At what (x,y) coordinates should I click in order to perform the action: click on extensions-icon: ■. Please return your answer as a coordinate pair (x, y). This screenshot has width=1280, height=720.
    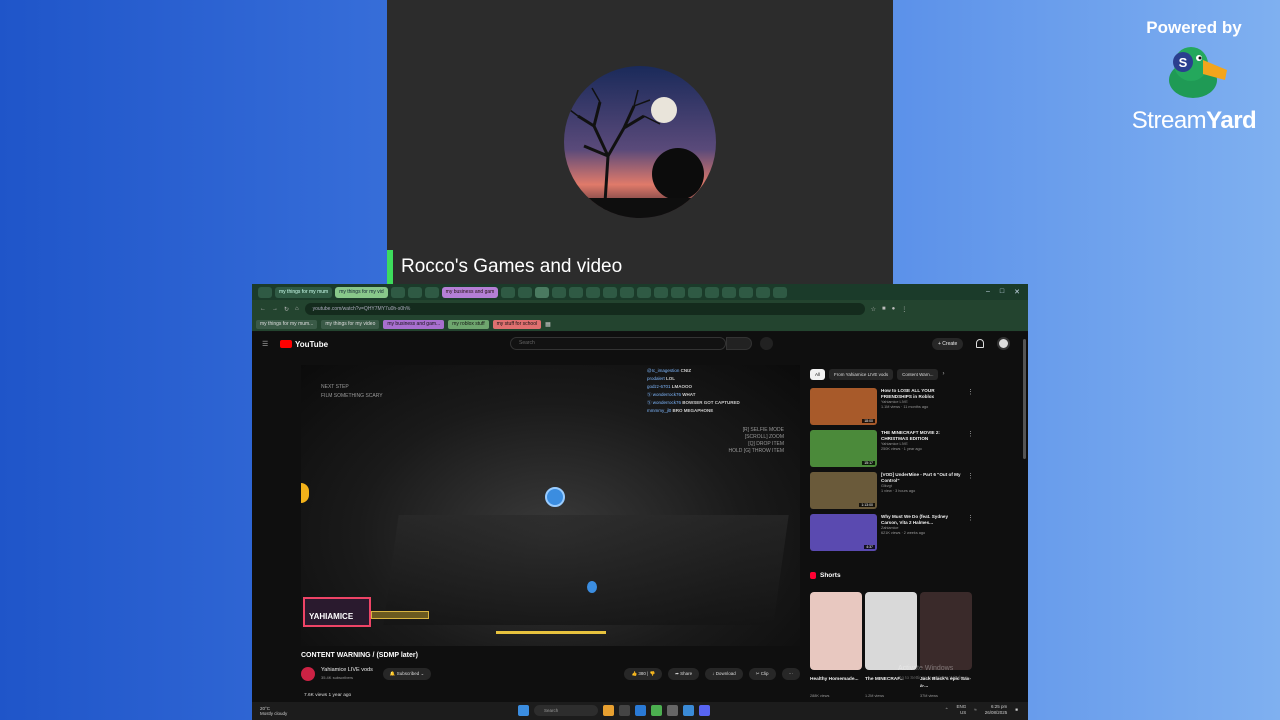
    Looking at the image, I should click on (884, 309).